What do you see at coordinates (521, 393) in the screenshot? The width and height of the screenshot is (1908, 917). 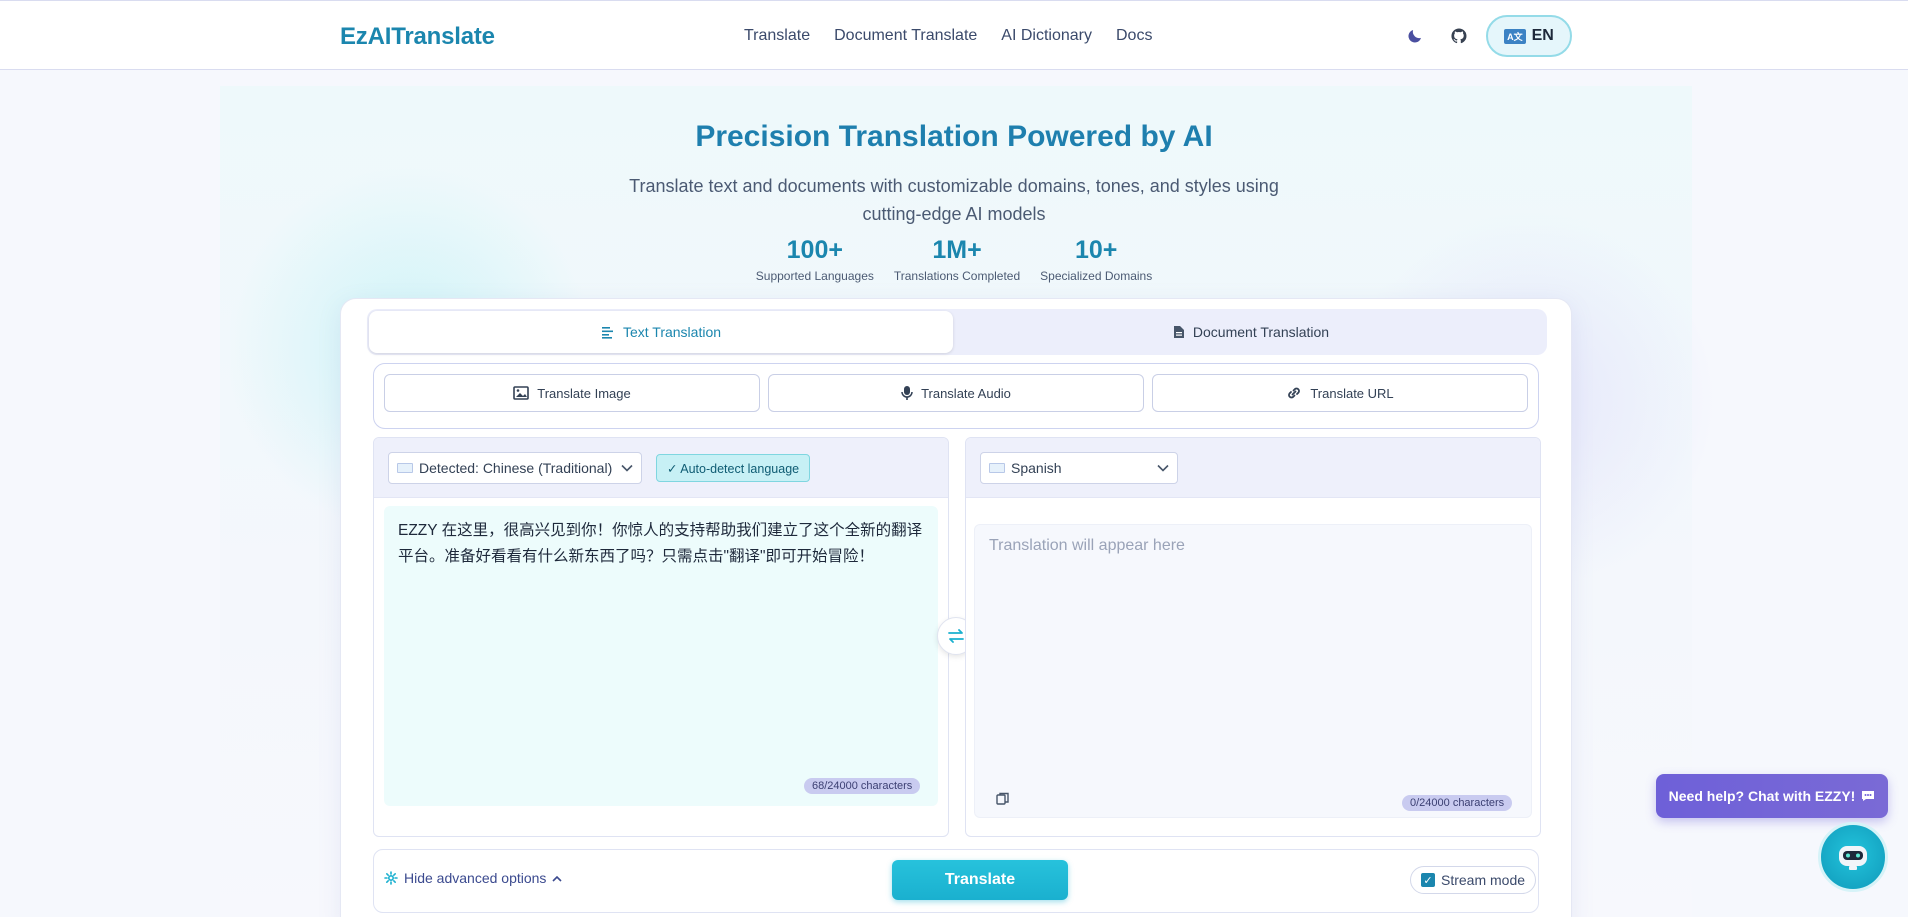 I see `image-icon` at bounding box center [521, 393].